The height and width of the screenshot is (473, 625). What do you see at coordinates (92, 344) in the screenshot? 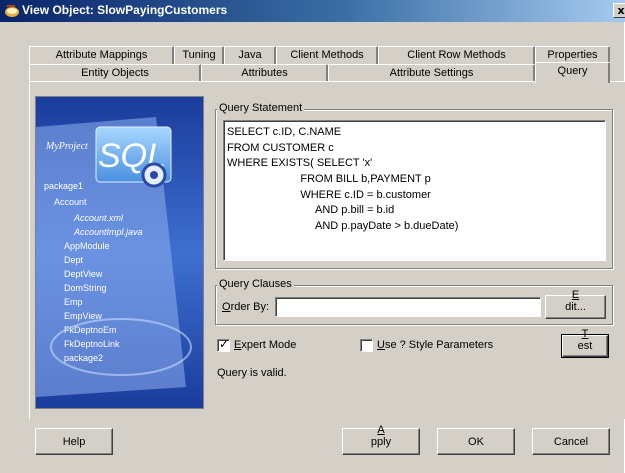
I see `tree-item: FkDeptnoLink` at bounding box center [92, 344].